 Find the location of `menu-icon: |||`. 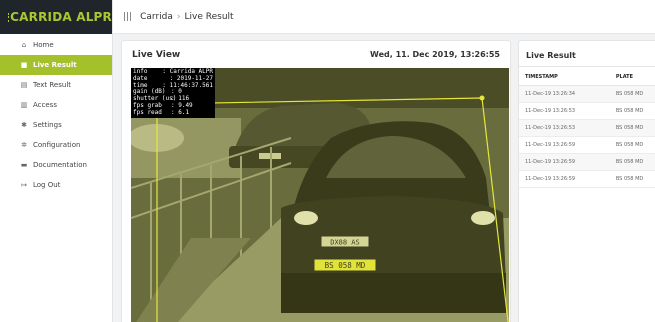

menu-icon: ||| is located at coordinates (127, 17).